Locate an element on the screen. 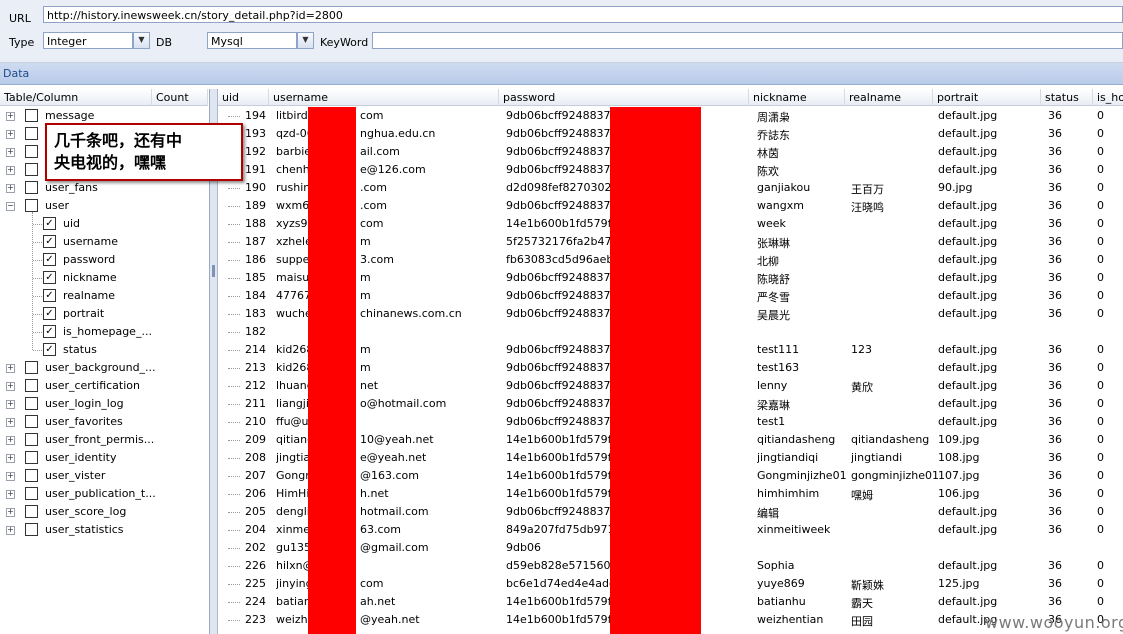 This screenshot has height=634, width=1123. table-cell: Sophia is located at coordinates (776, 565).